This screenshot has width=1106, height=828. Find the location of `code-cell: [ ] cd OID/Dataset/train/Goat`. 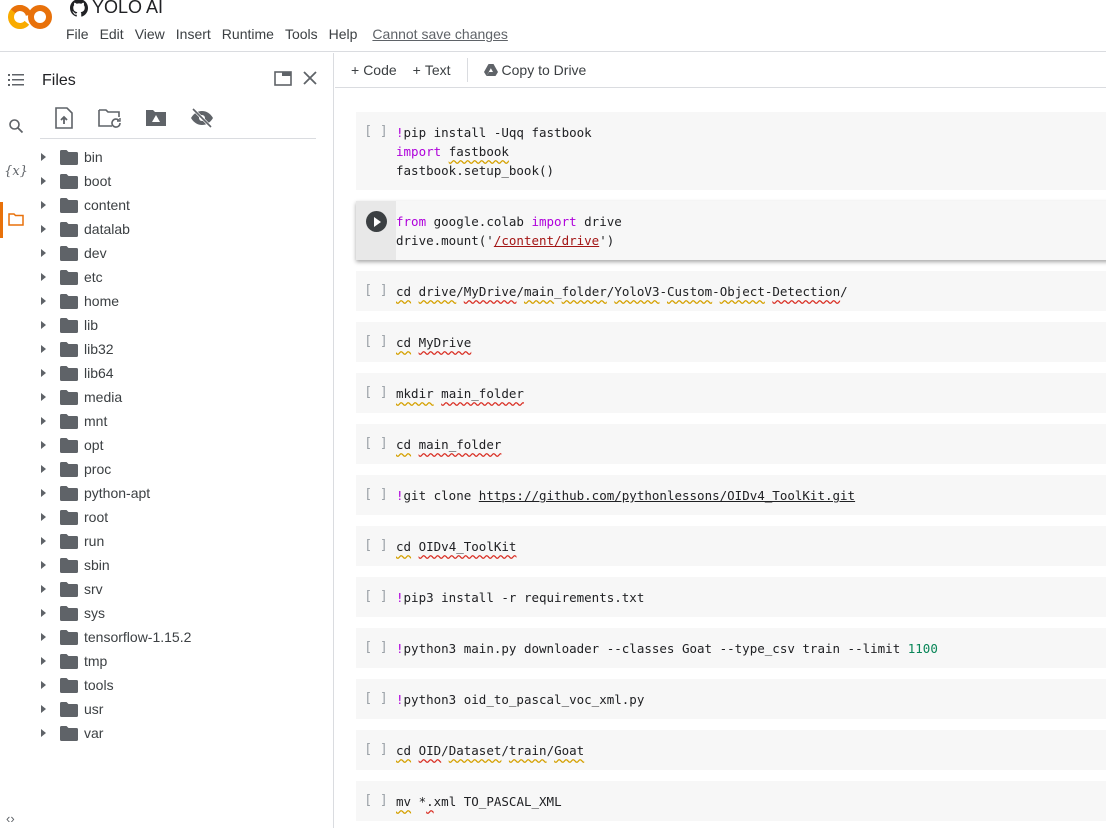

code-cell: [ ] cd OID/Dataset/train/Goat is located at coordinates (731, 750).